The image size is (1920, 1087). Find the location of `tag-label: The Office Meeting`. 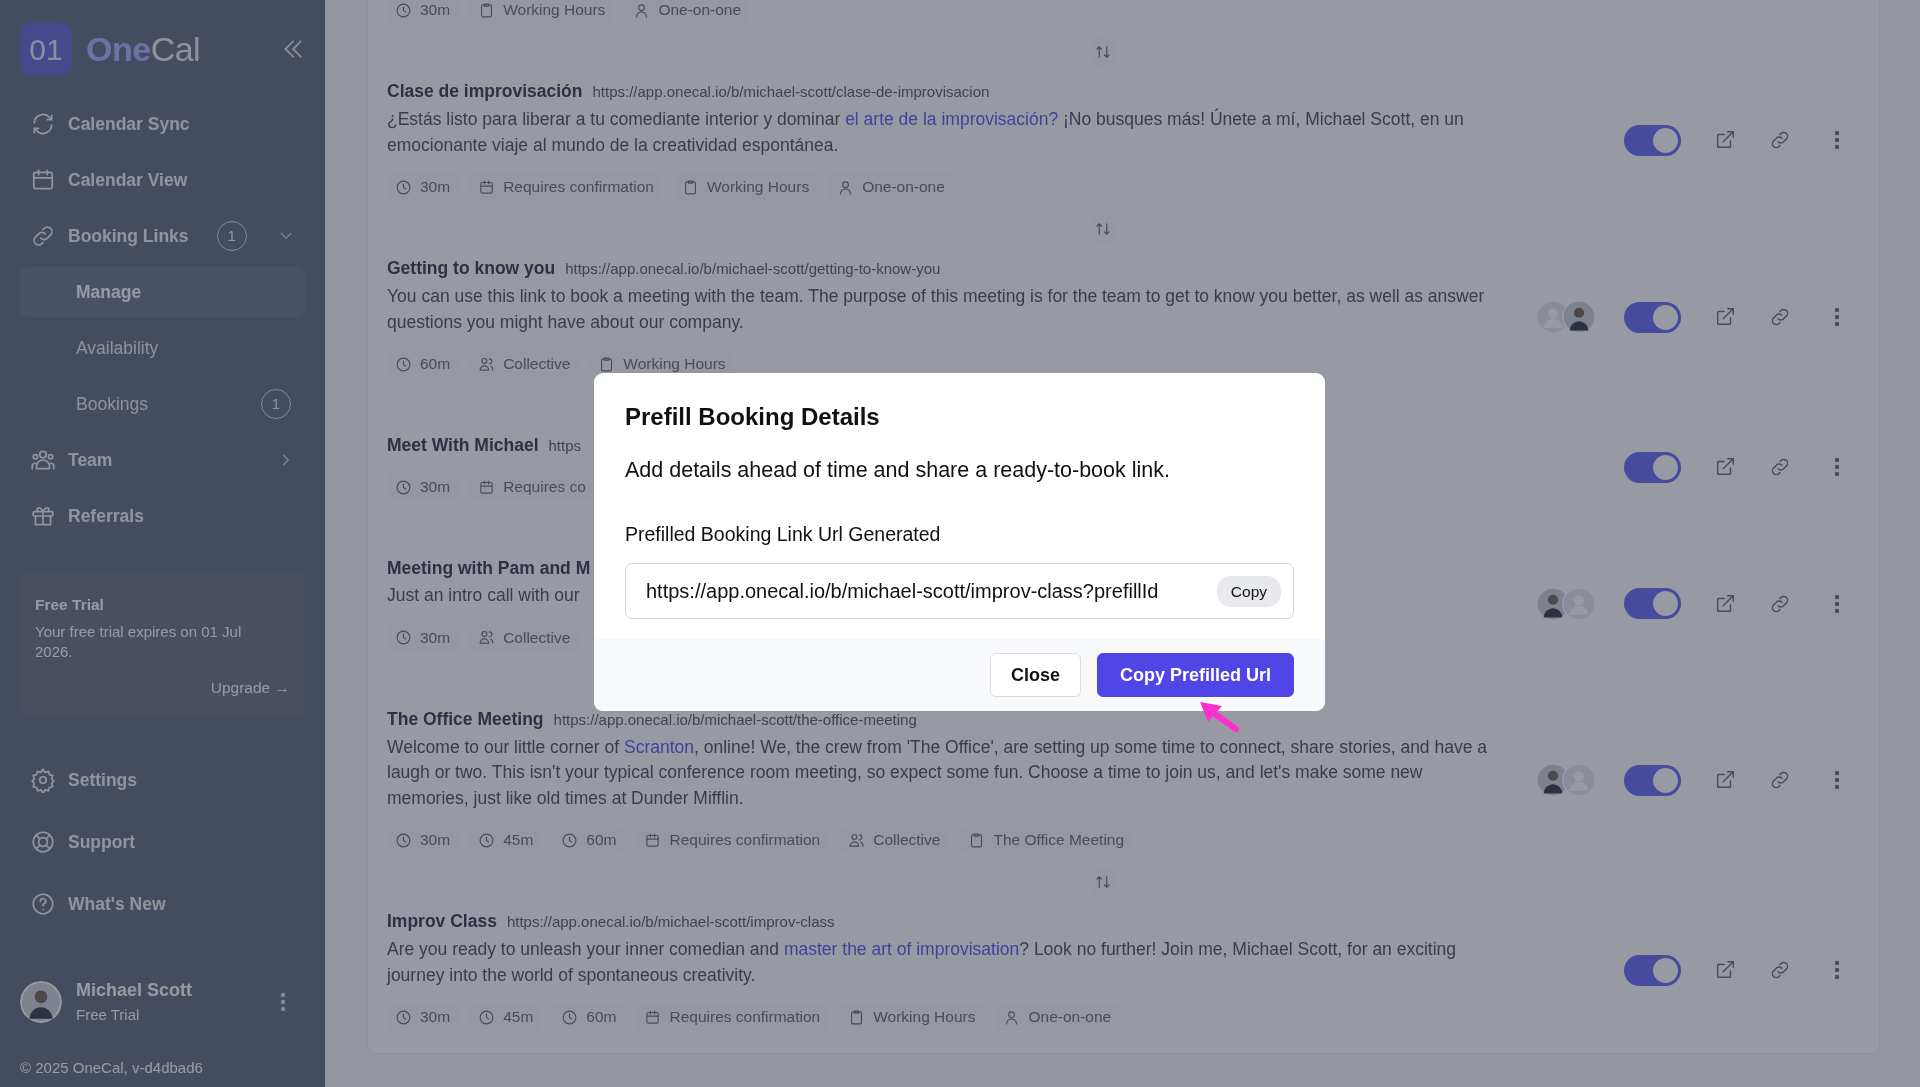

tag-label: The Office Meeting is located at coordinates (1059, 840).